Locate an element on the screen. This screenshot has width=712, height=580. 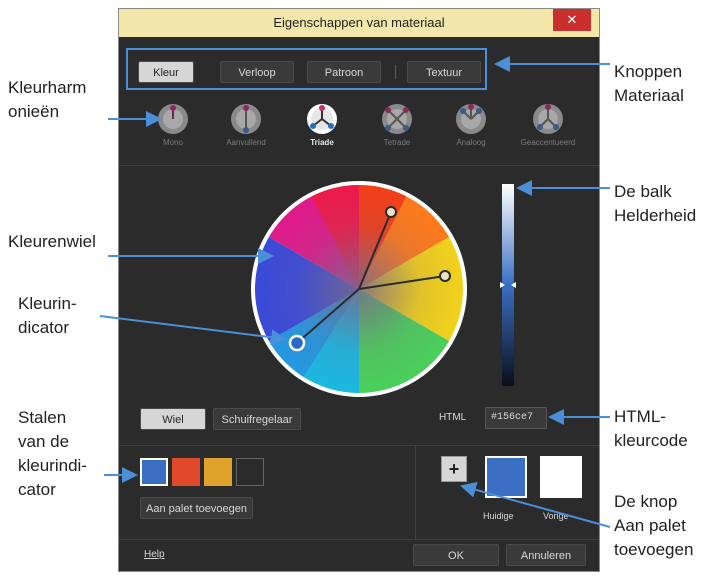
annotation-swatches: Stalen van de kleurindi- cator is located at coordinates (52, 453).